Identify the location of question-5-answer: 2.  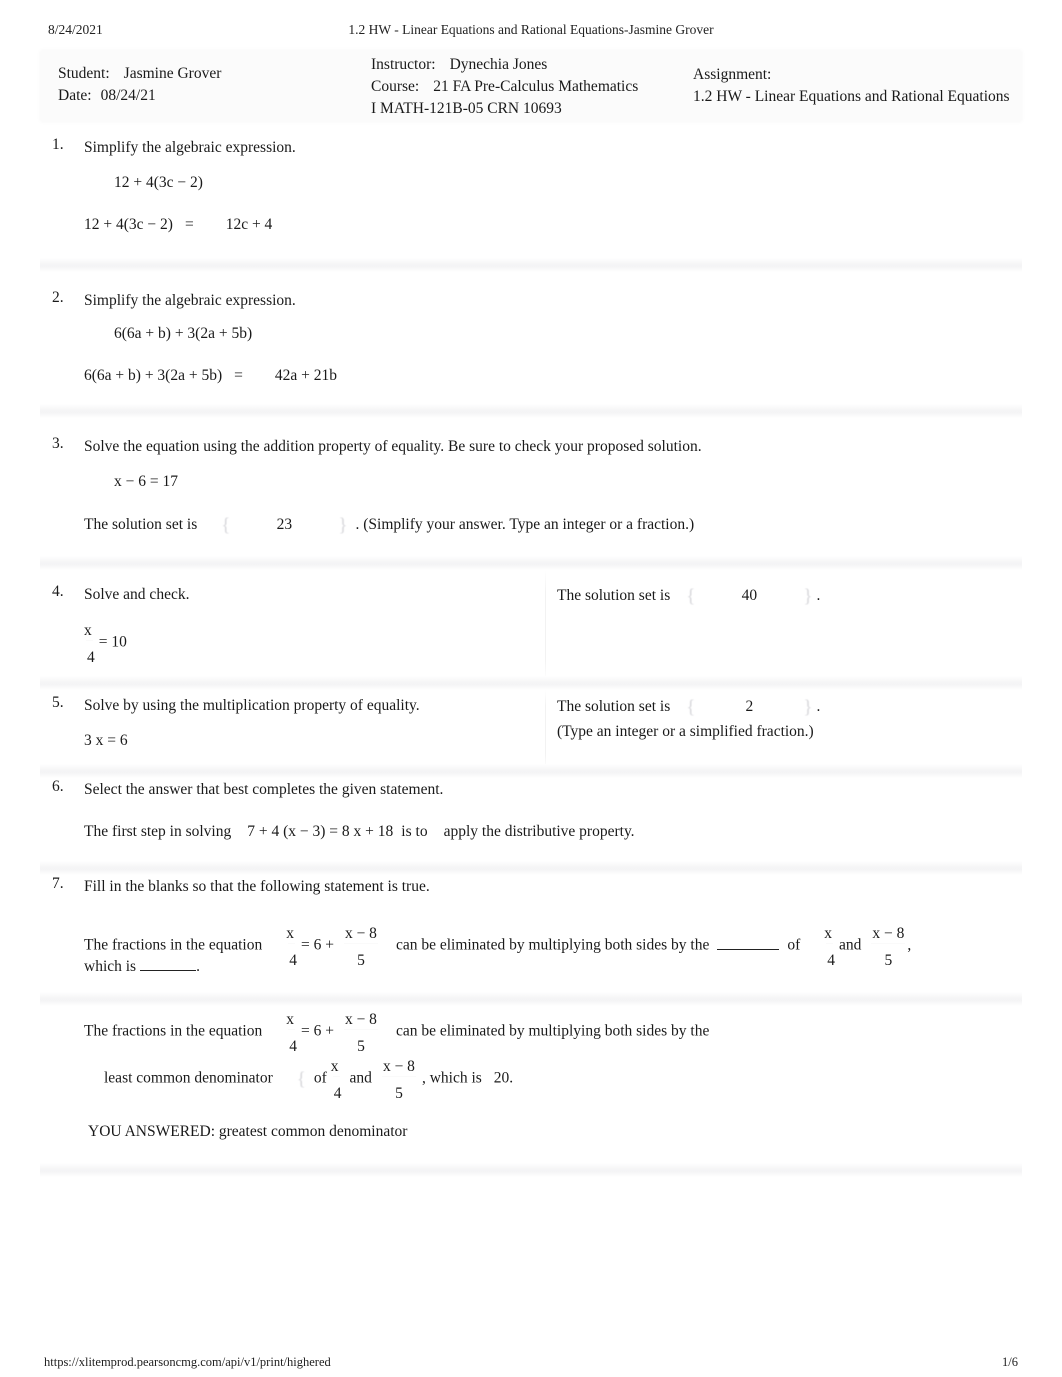
(749, 707).